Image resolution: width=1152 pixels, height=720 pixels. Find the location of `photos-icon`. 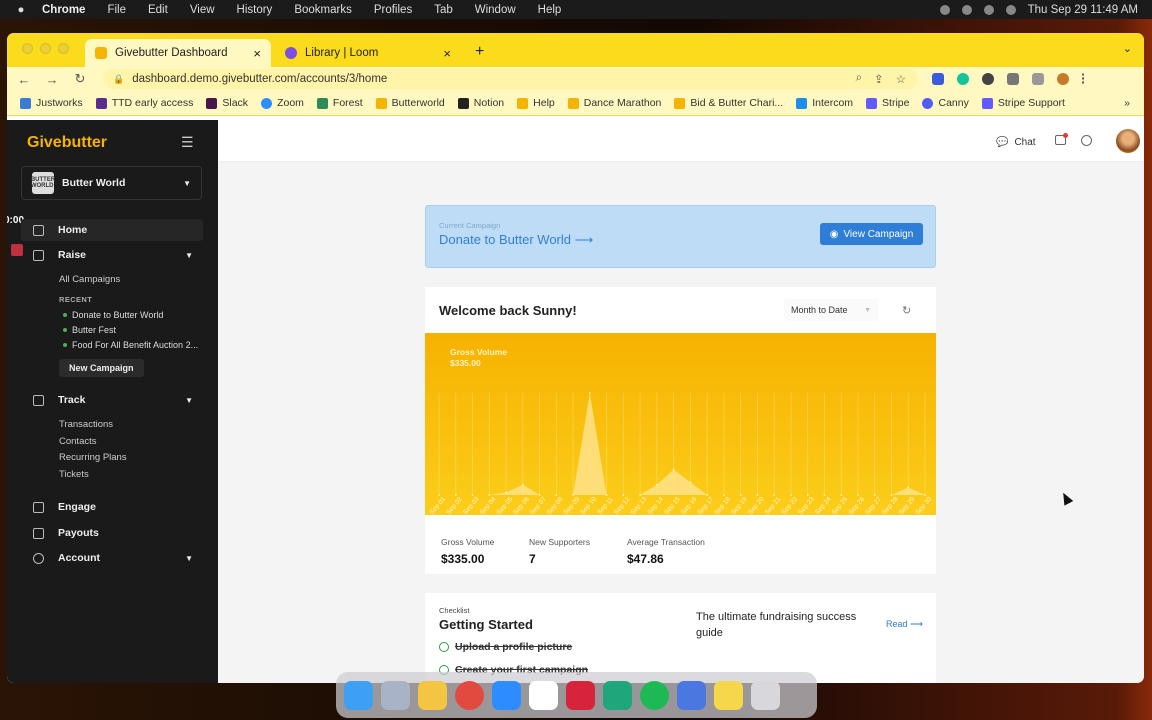

photos-icon is located at coordinates (432, 695).